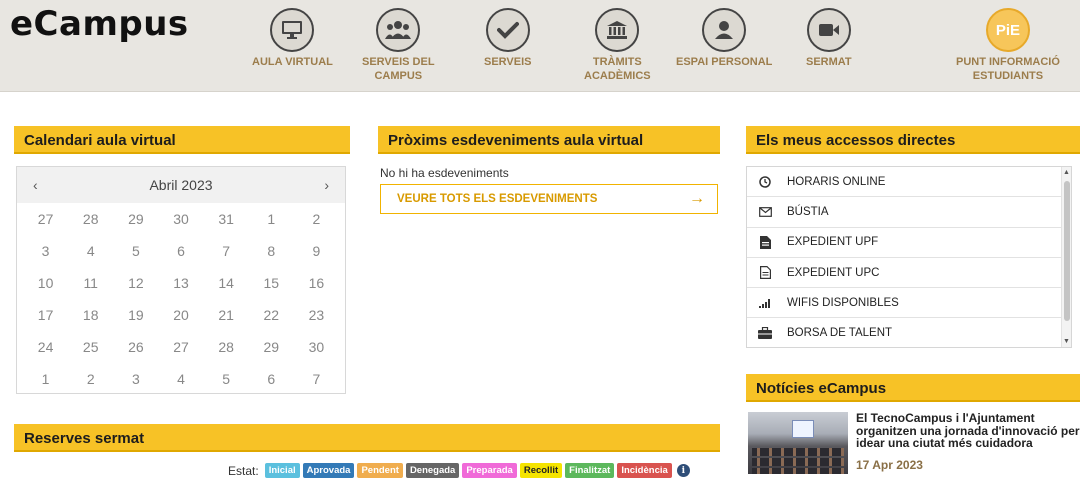  I want to click on nav-tramits-academics: TRÀMITS ACADÈMICS, so click(617, 45).